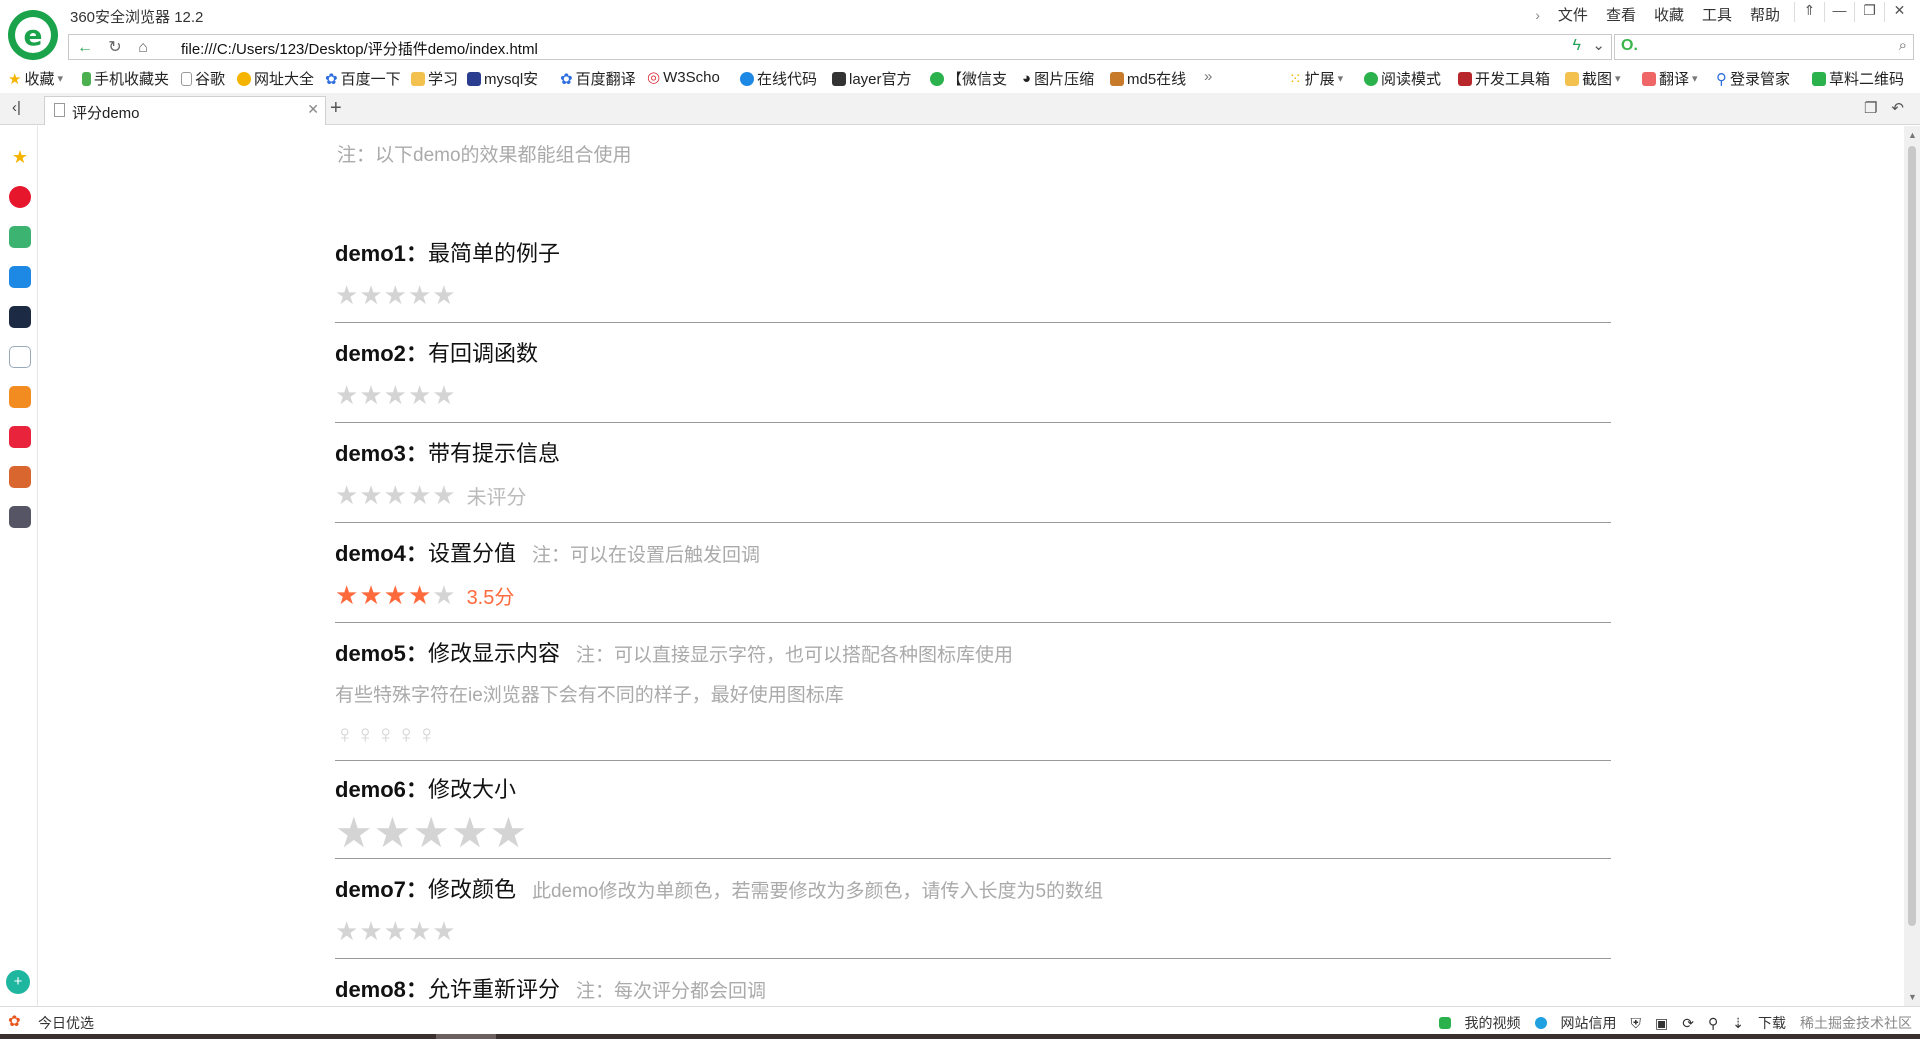 The height and width of the screenshot is (1039, 1920). What do you see at coordinates (35, 78) in the screenshot?
I see `bookmark-favorites: ★ 收藏 ▾` at bounding box center [35, 78].